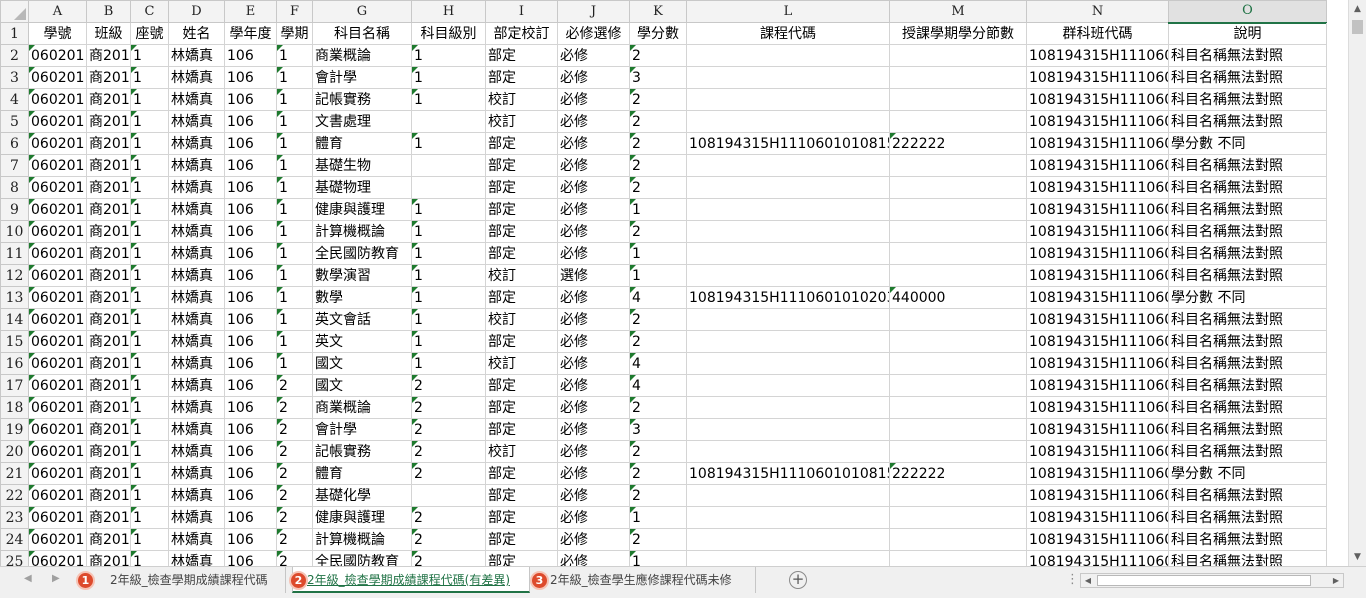 This screenshot has height=598, width=1366. Describe the element at coordinates (658, 297) in the screenshot. I see `cell-k: 4` at that location.